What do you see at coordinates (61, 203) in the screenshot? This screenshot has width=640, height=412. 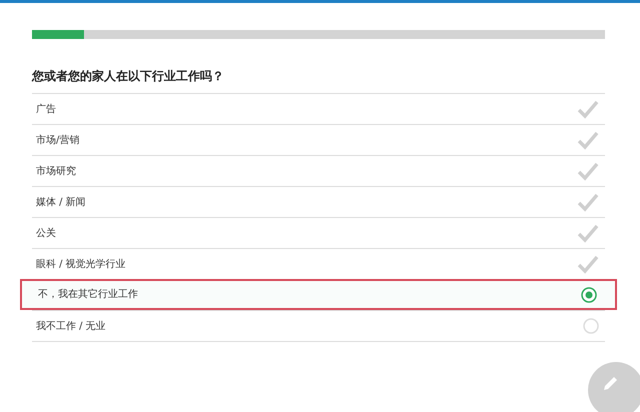 I see `option-label: 媒体 / 新闻` at bounding box center [61, 203].